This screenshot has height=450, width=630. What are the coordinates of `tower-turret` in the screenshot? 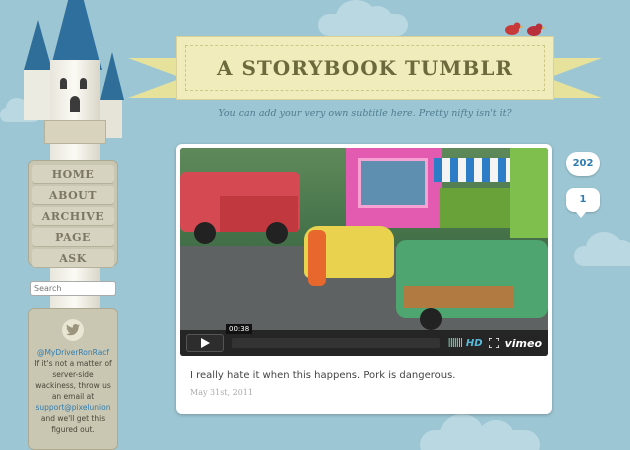 It's located at (38, 95).